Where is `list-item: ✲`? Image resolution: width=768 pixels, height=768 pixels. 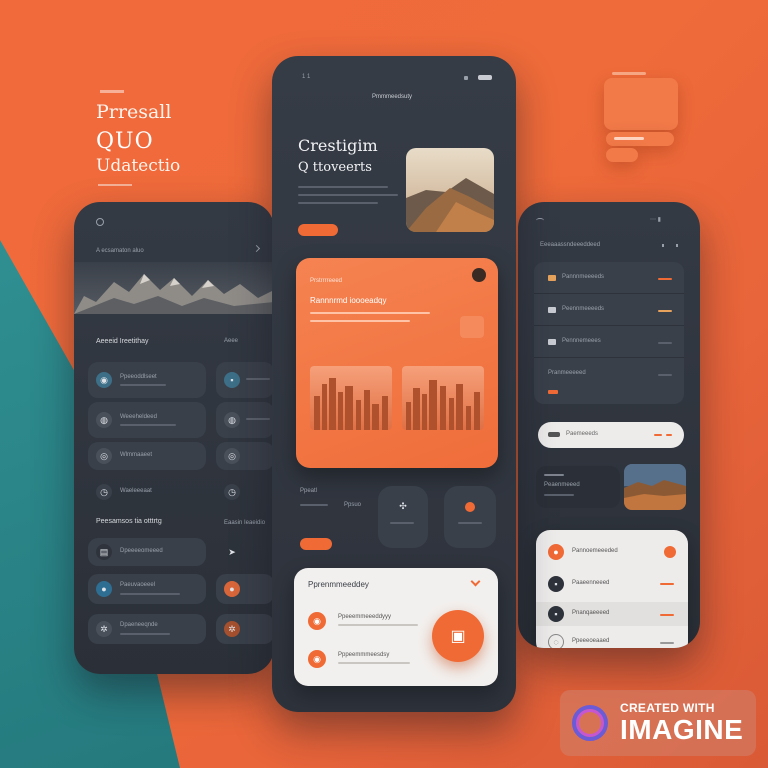 list-item: ✲ is located at coordinates (245, 629).